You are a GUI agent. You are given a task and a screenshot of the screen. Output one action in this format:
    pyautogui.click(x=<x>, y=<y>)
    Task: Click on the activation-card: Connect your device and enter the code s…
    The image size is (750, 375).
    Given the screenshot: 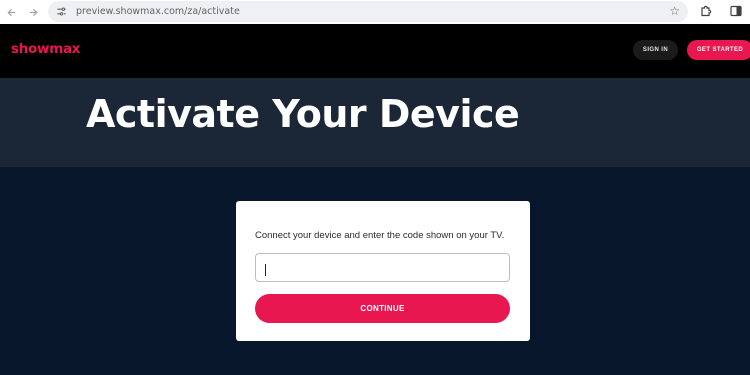 What is the action you would take?
    pyautogui.click(x=383, y=271)
    